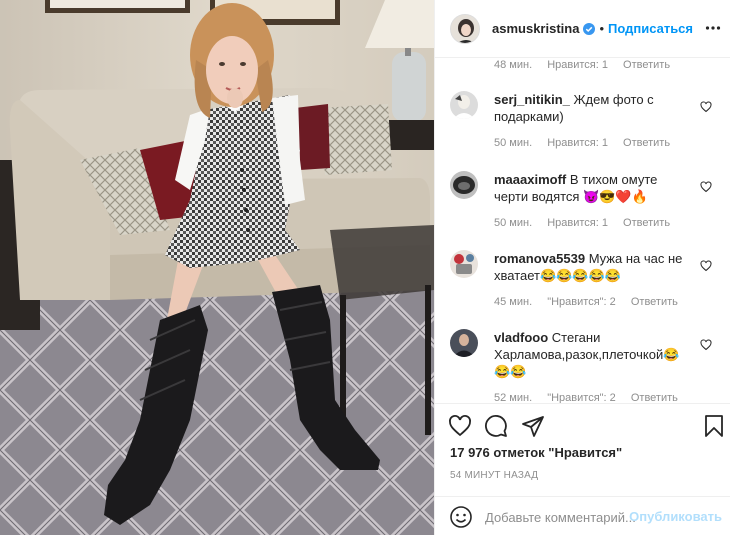 This screenshot has height=535, width=730. Describe the element at coordinates (530, 179) in the screenshot. I see `commenter-username: maaaximoff` at that location.